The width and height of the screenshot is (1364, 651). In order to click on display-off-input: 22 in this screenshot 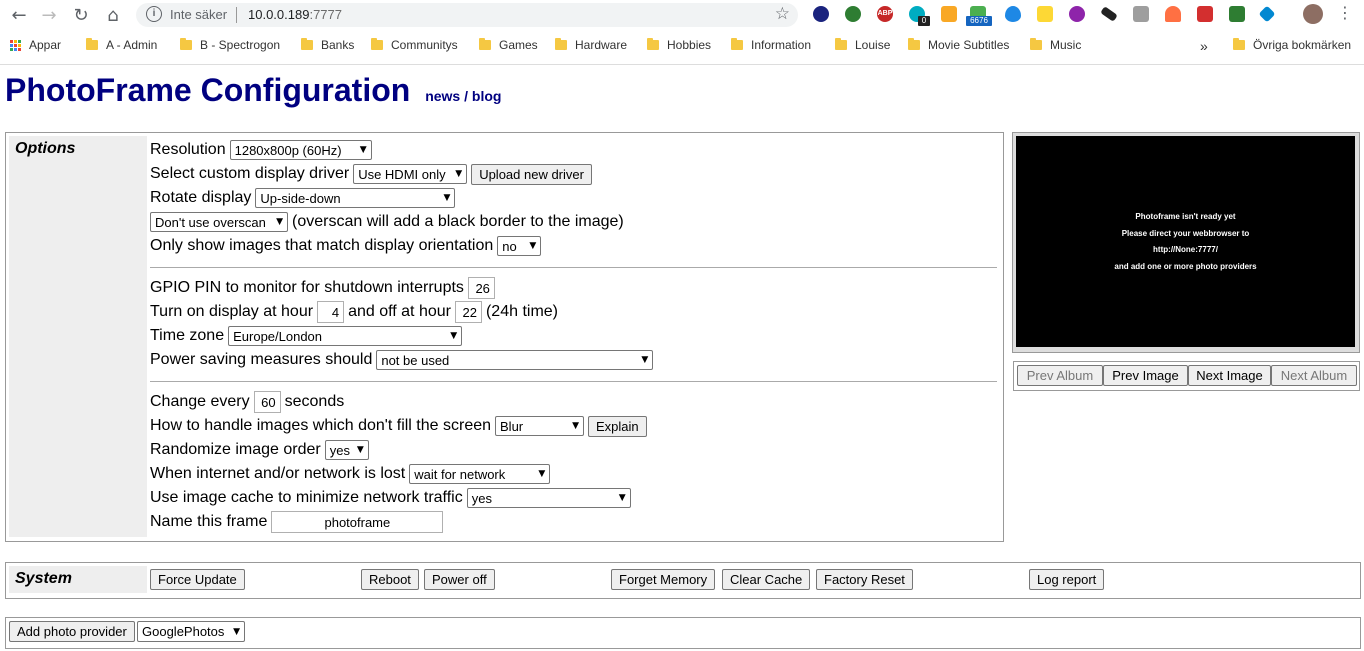, I will do `click(468, 312)`.